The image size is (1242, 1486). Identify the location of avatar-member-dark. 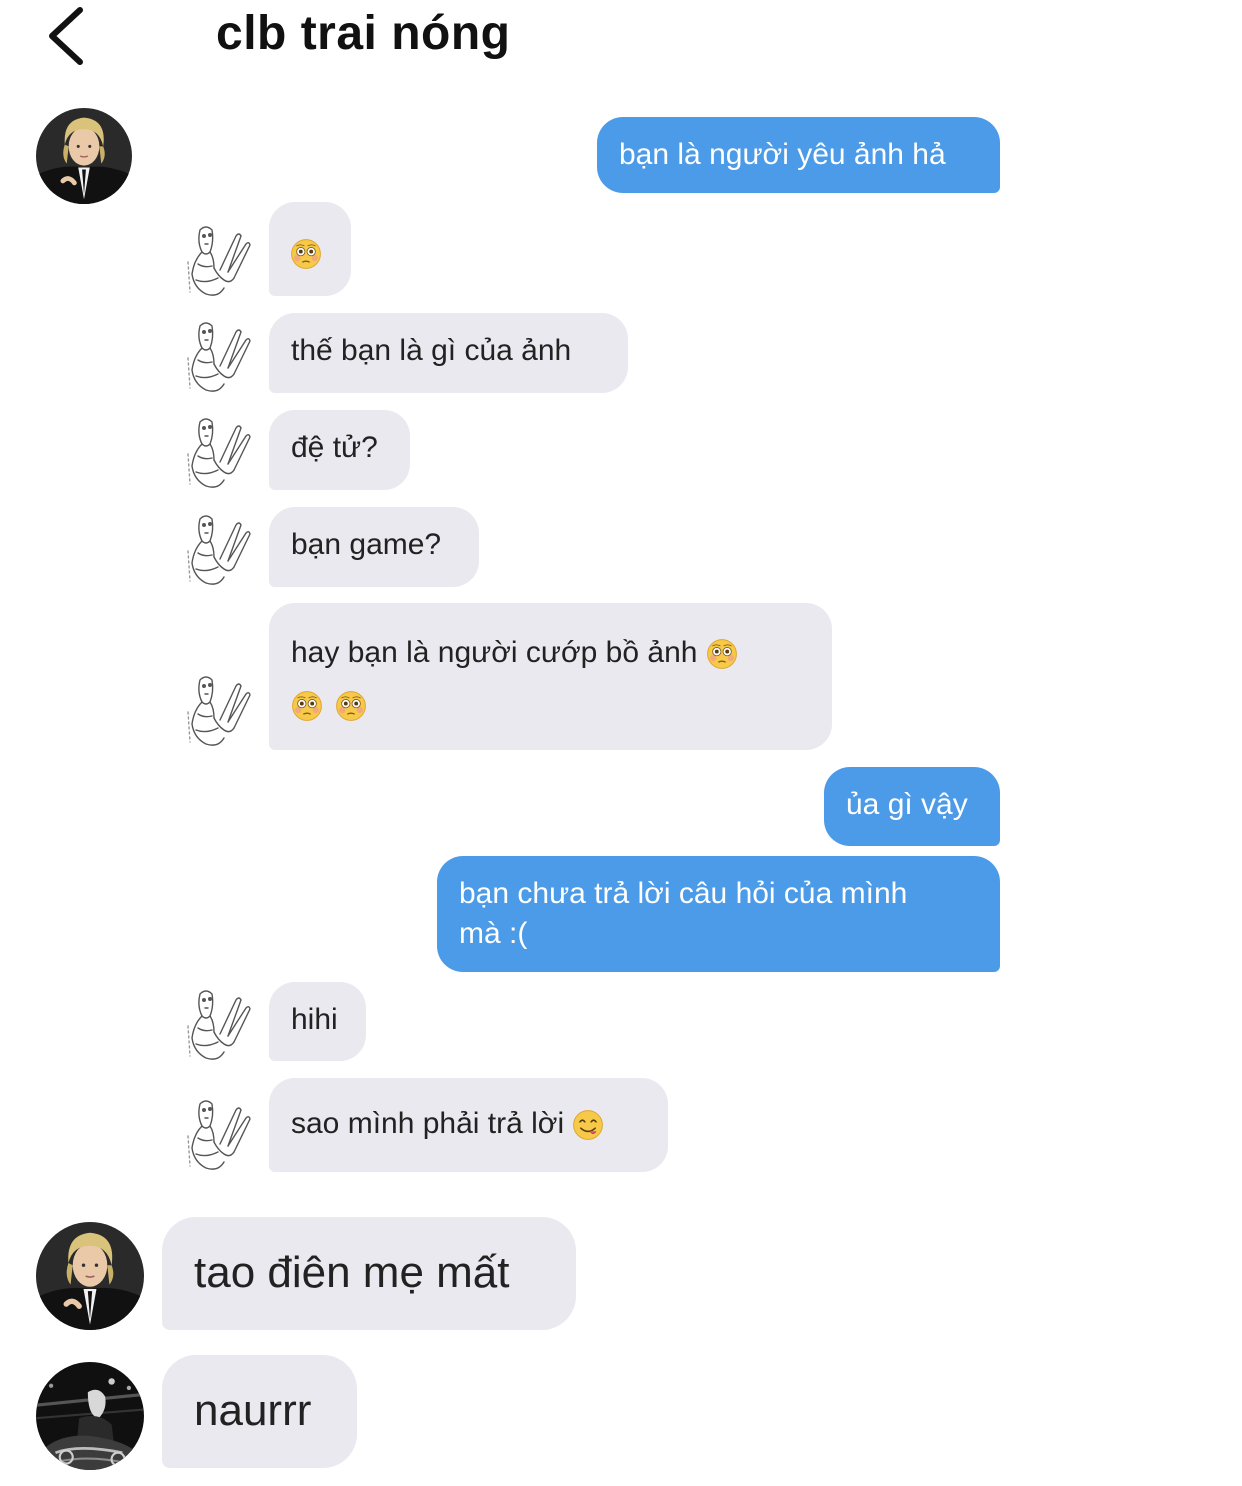
(90, 1416).